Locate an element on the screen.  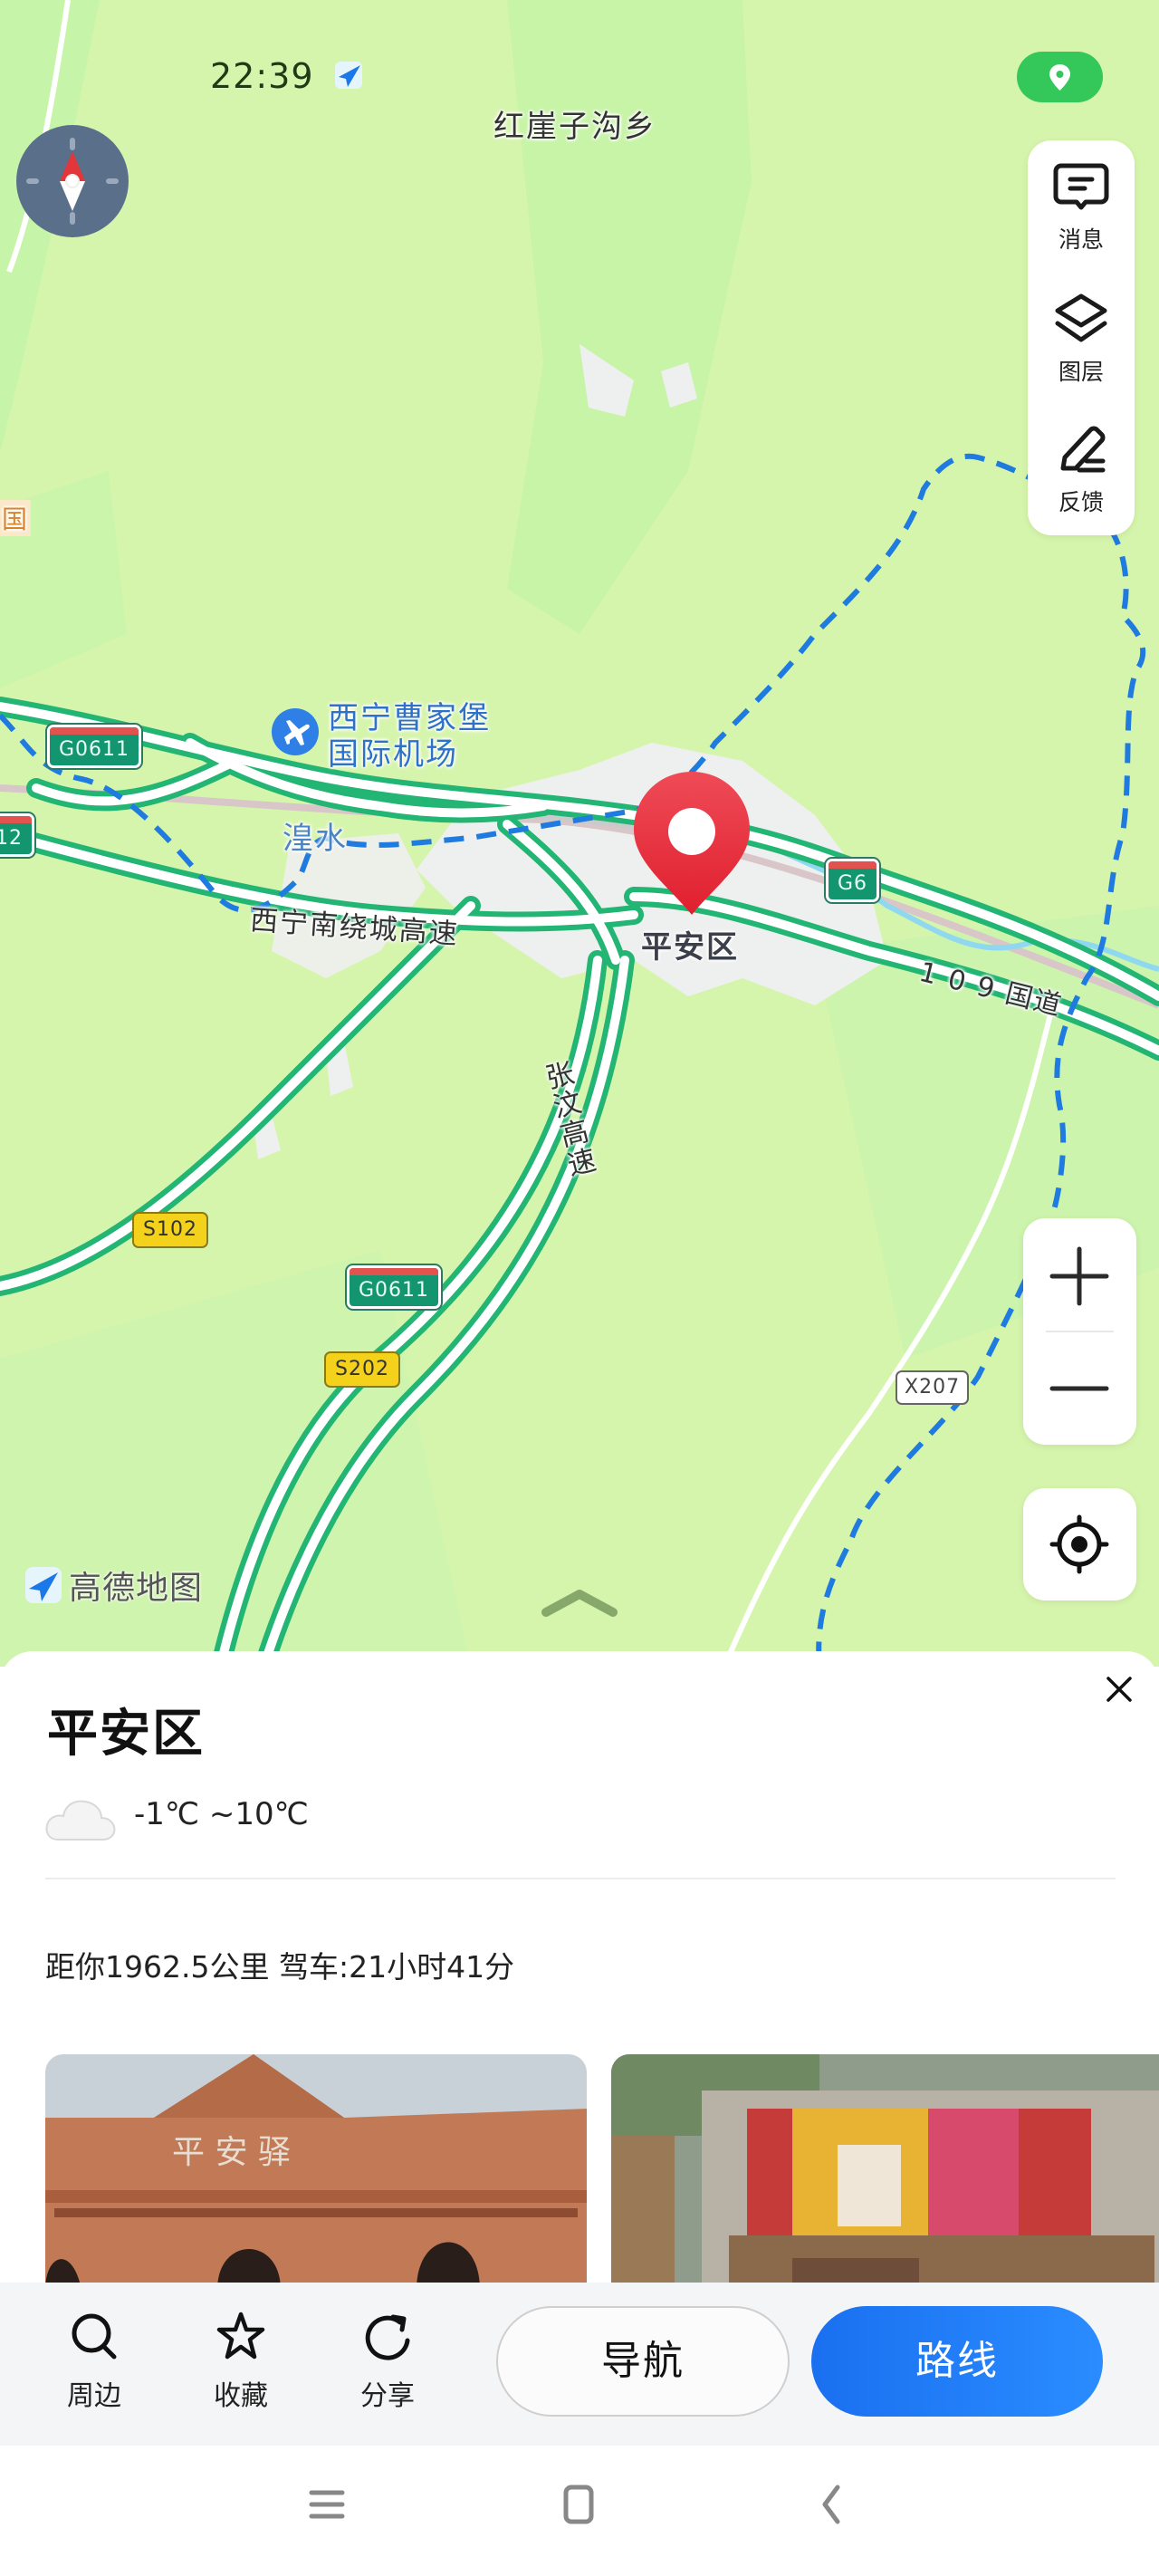
back-button is located at coordinates (831, 2504).